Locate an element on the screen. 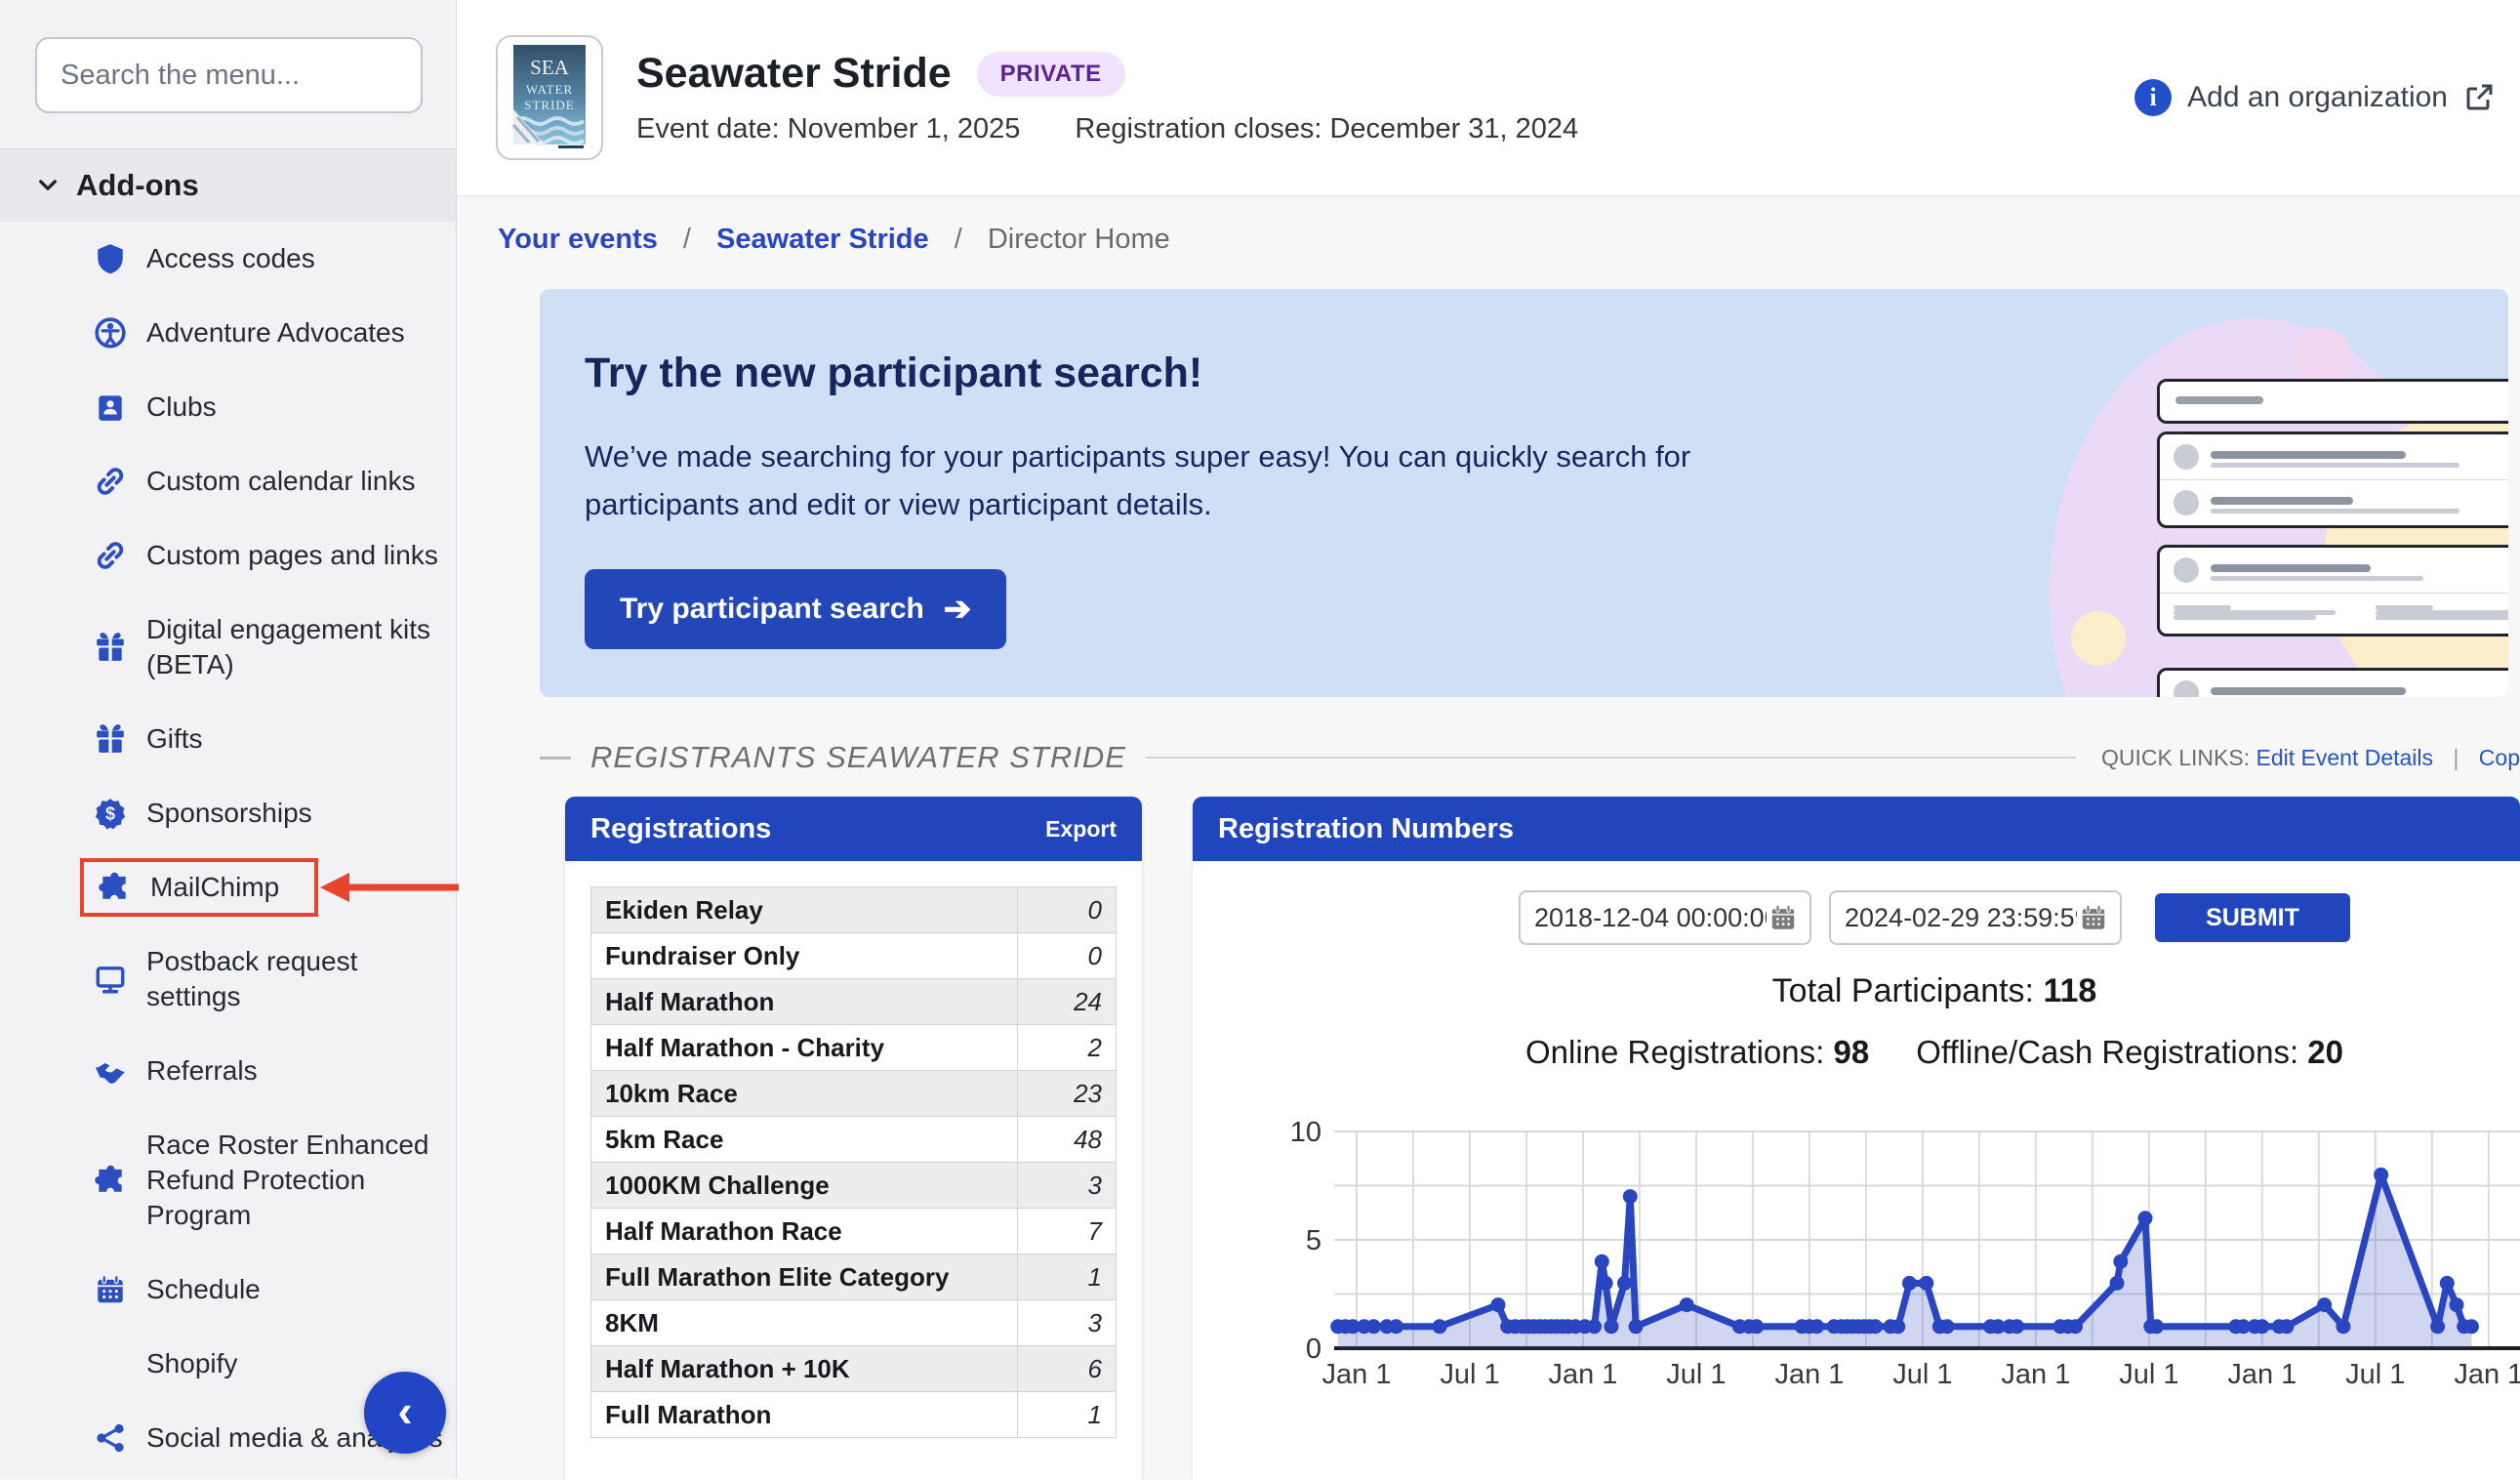 This screenshot has width=2520, height=1480. external-link-icon is located at coordinates (2479, 97).